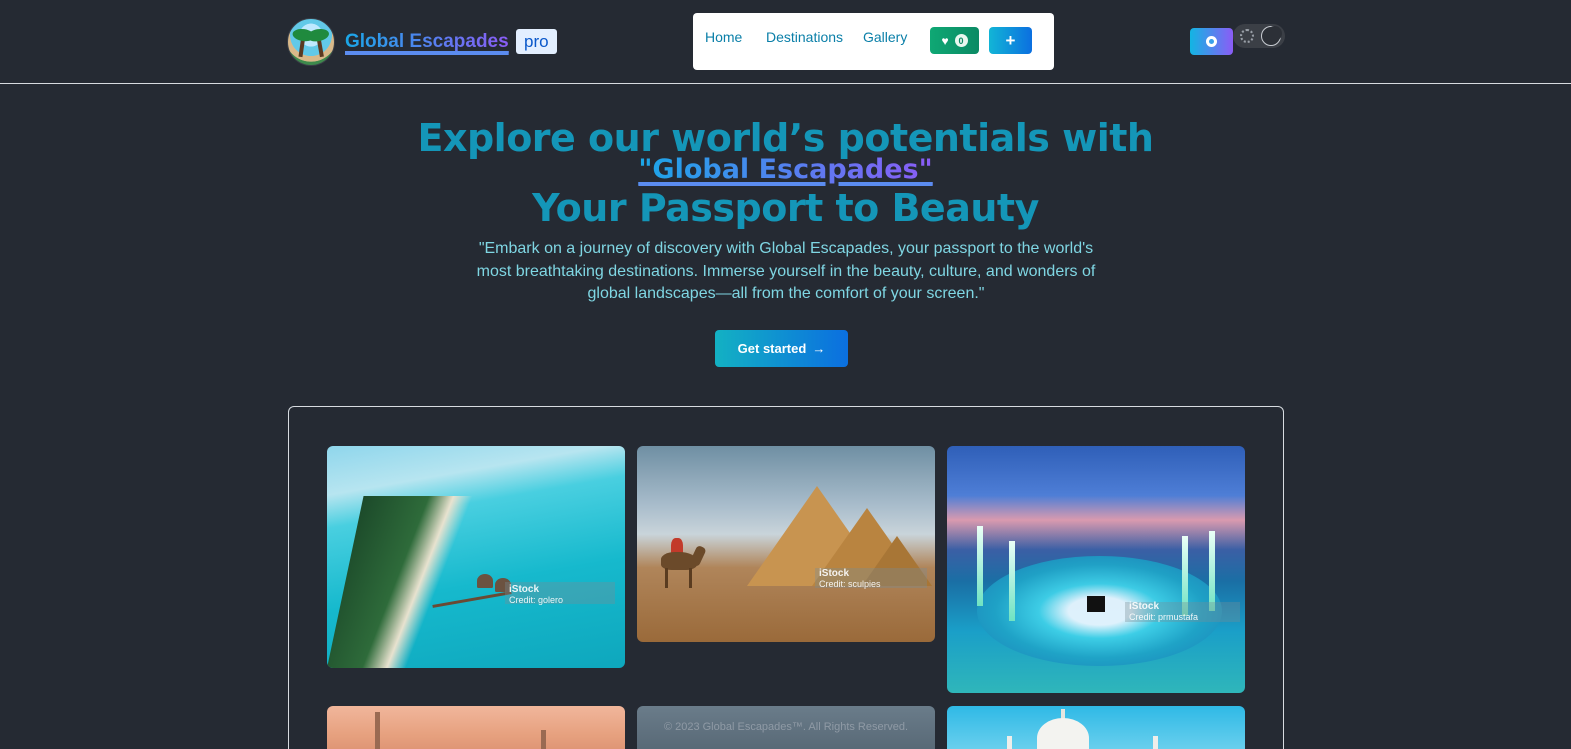  I want to click on favorites-button: ♥ 0, so click(954, 40).